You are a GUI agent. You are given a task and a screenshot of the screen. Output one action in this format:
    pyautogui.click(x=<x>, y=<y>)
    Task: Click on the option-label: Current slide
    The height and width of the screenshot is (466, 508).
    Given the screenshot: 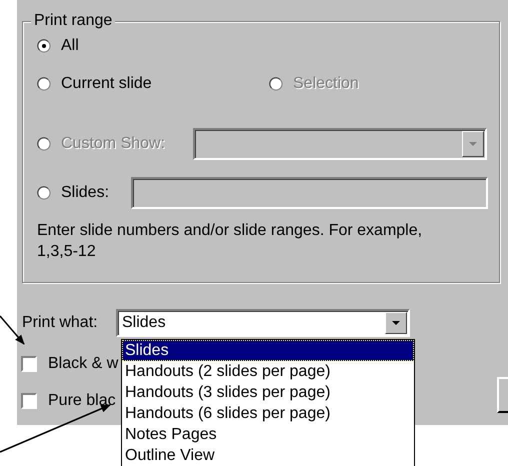 What is the action you would take?
    pyautogui.click(x=106, y=84)
    